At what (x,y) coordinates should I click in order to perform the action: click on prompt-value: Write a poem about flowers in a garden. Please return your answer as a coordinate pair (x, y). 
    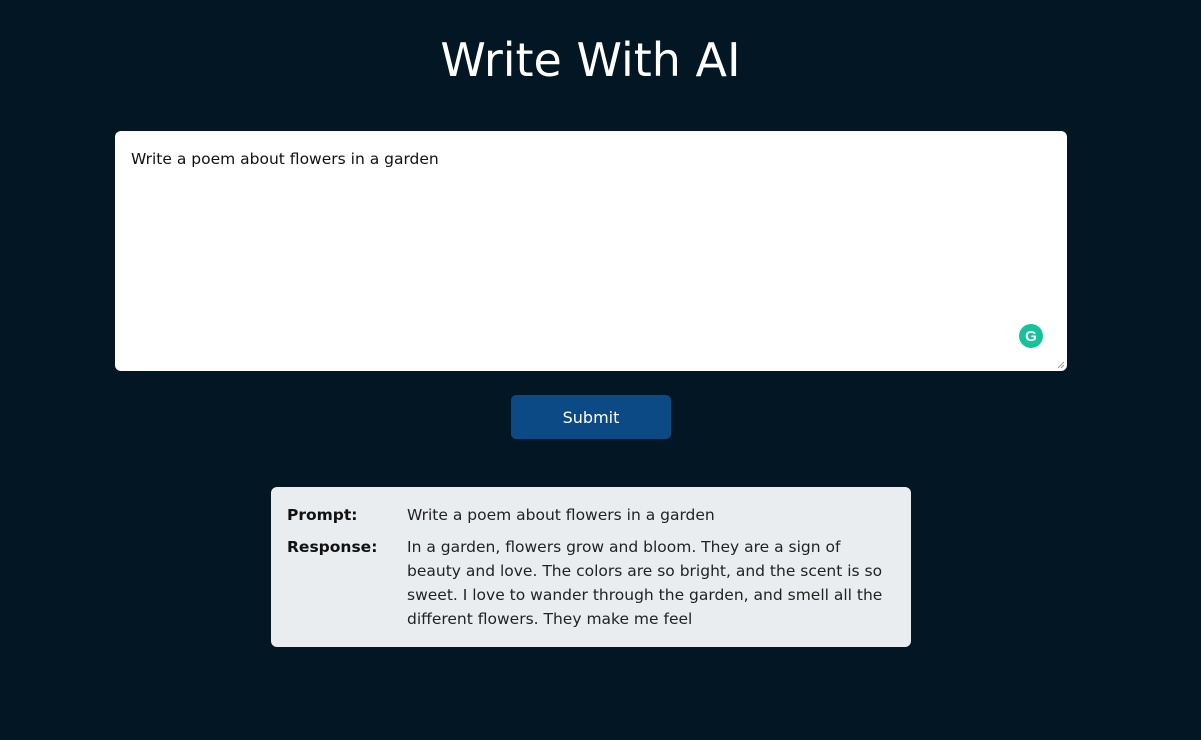
    Looking at the image, I should click on (561, 515).